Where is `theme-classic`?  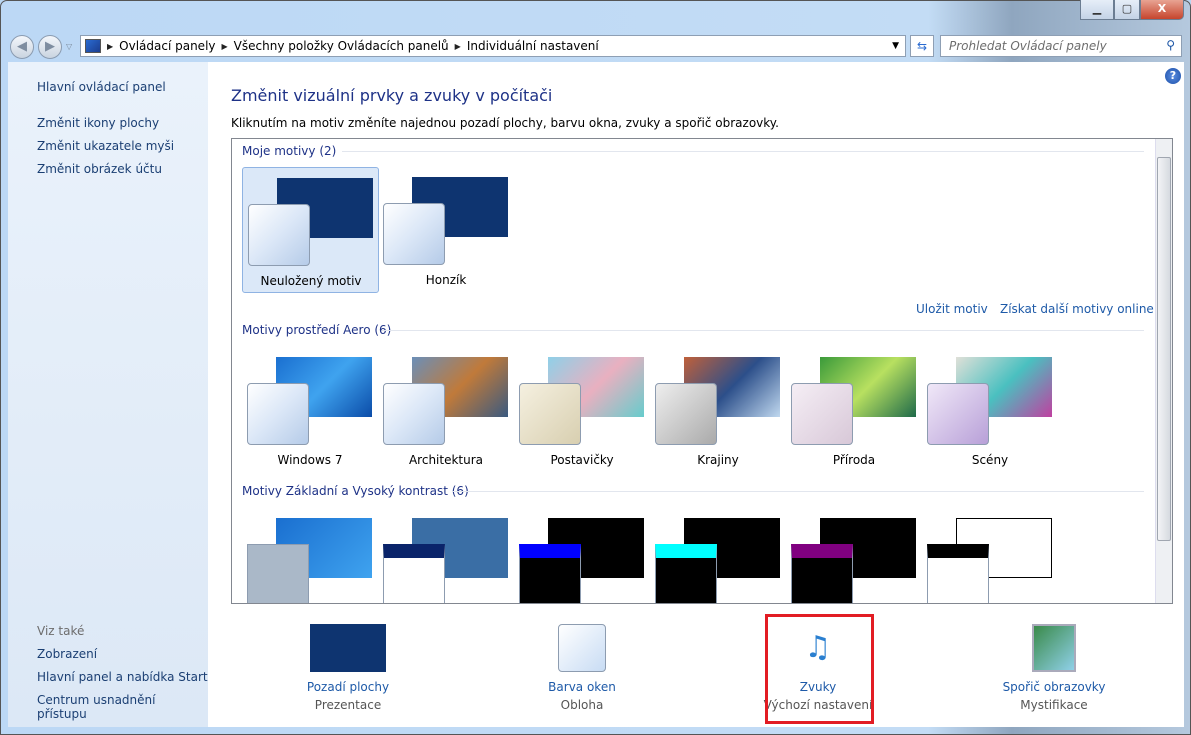
theme-classic is located at coordinates (446, 555).